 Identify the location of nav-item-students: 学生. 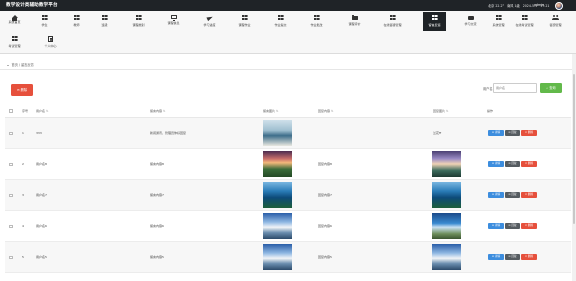
(44, 21).